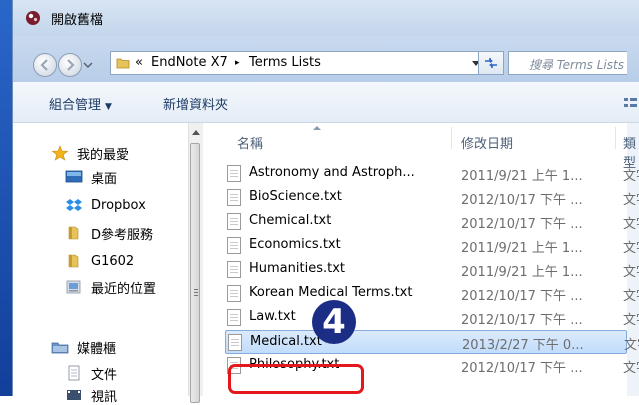 This screenshot has height=405, width=639. I want to click on forward-arrow-icon, so click(71, 65).